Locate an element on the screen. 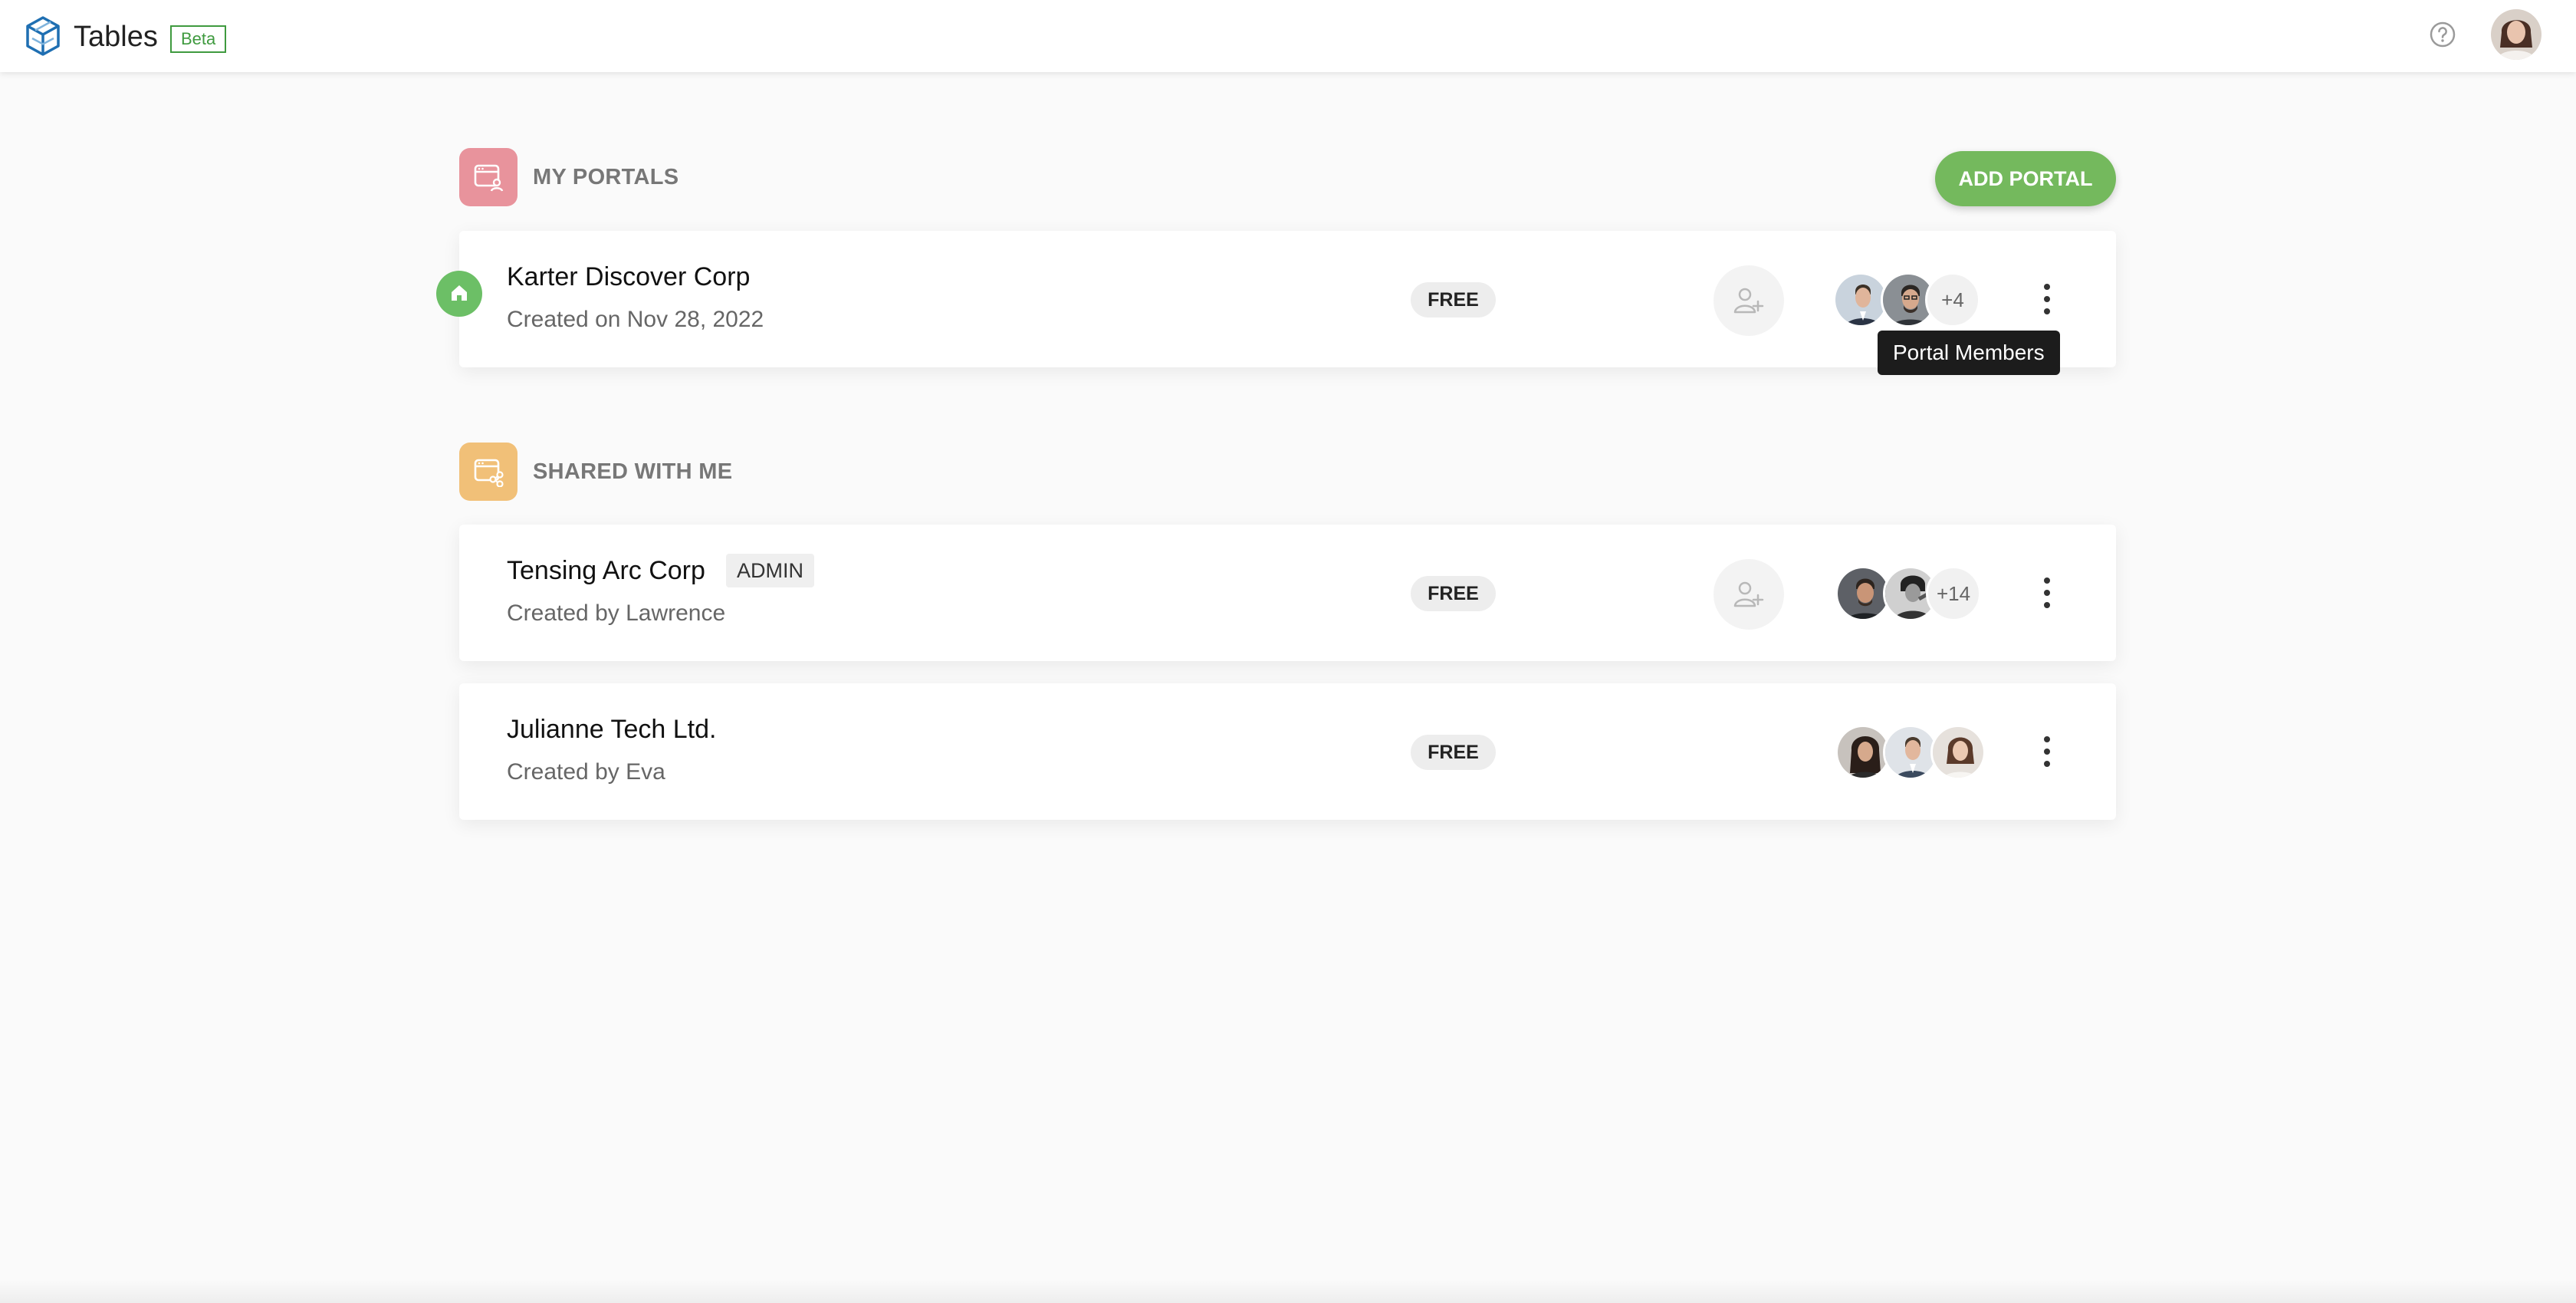 Image resolution: width=2576 pixels, height=1303 pixels. portal-members: +4 is located at coordinates (1914, 300).